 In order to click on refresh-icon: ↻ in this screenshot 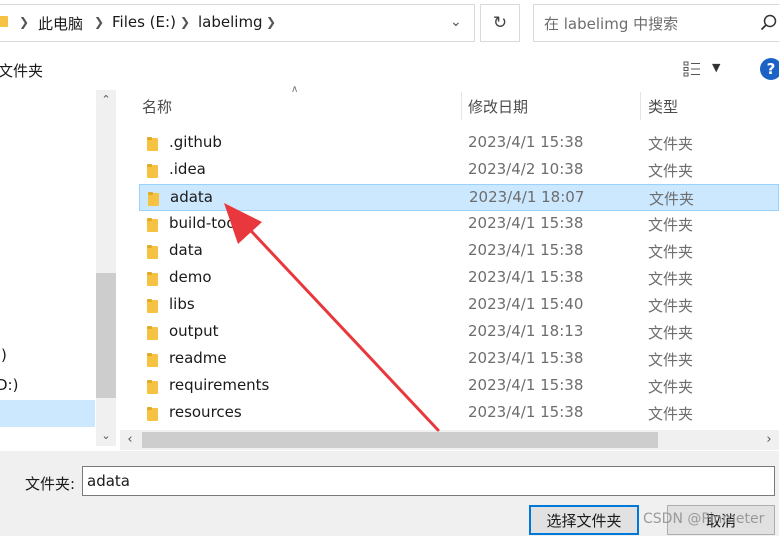, I will do `click(500, 23)`.